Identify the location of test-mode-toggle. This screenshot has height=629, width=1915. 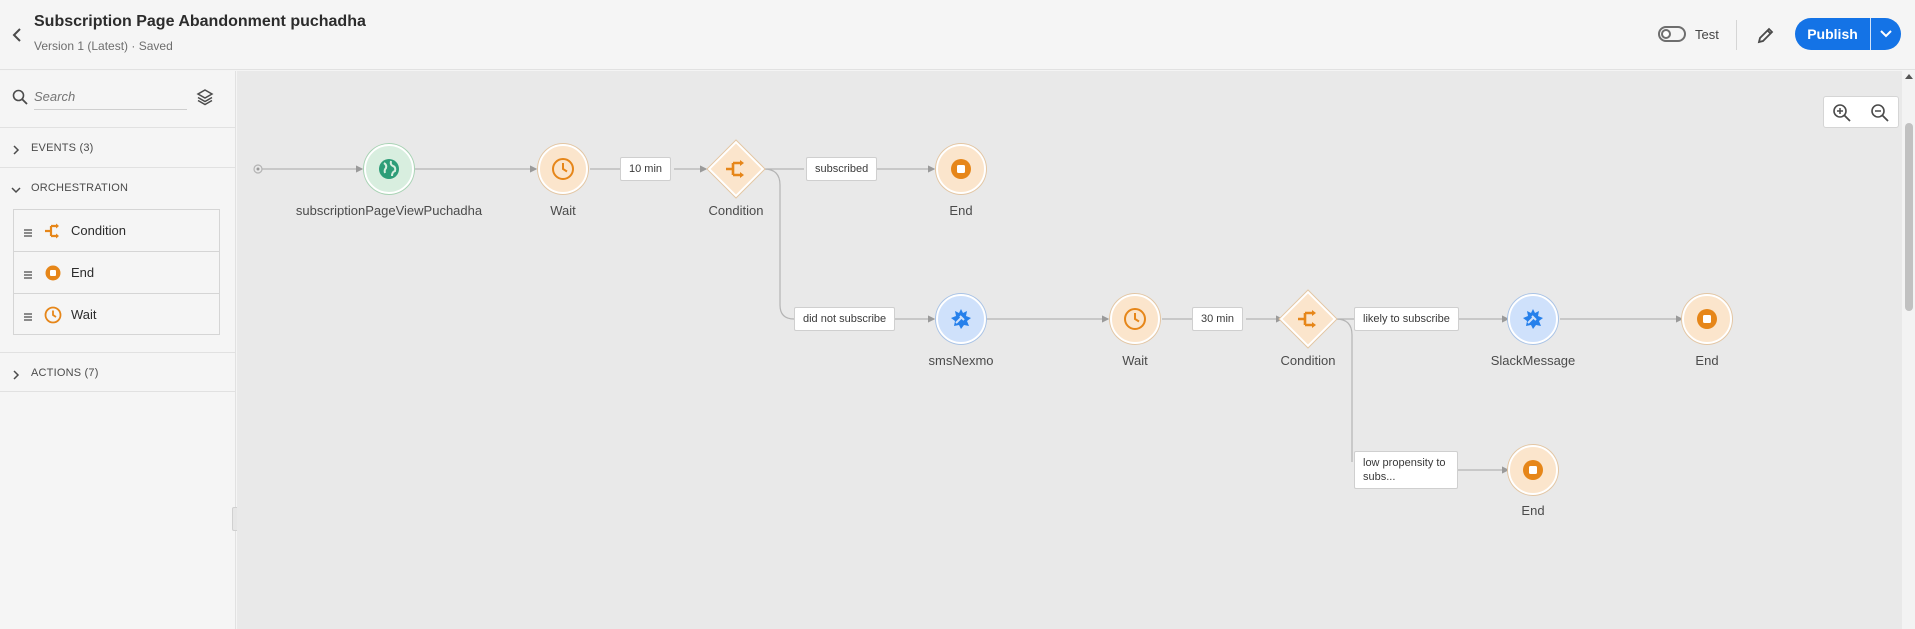
(1672, 34).